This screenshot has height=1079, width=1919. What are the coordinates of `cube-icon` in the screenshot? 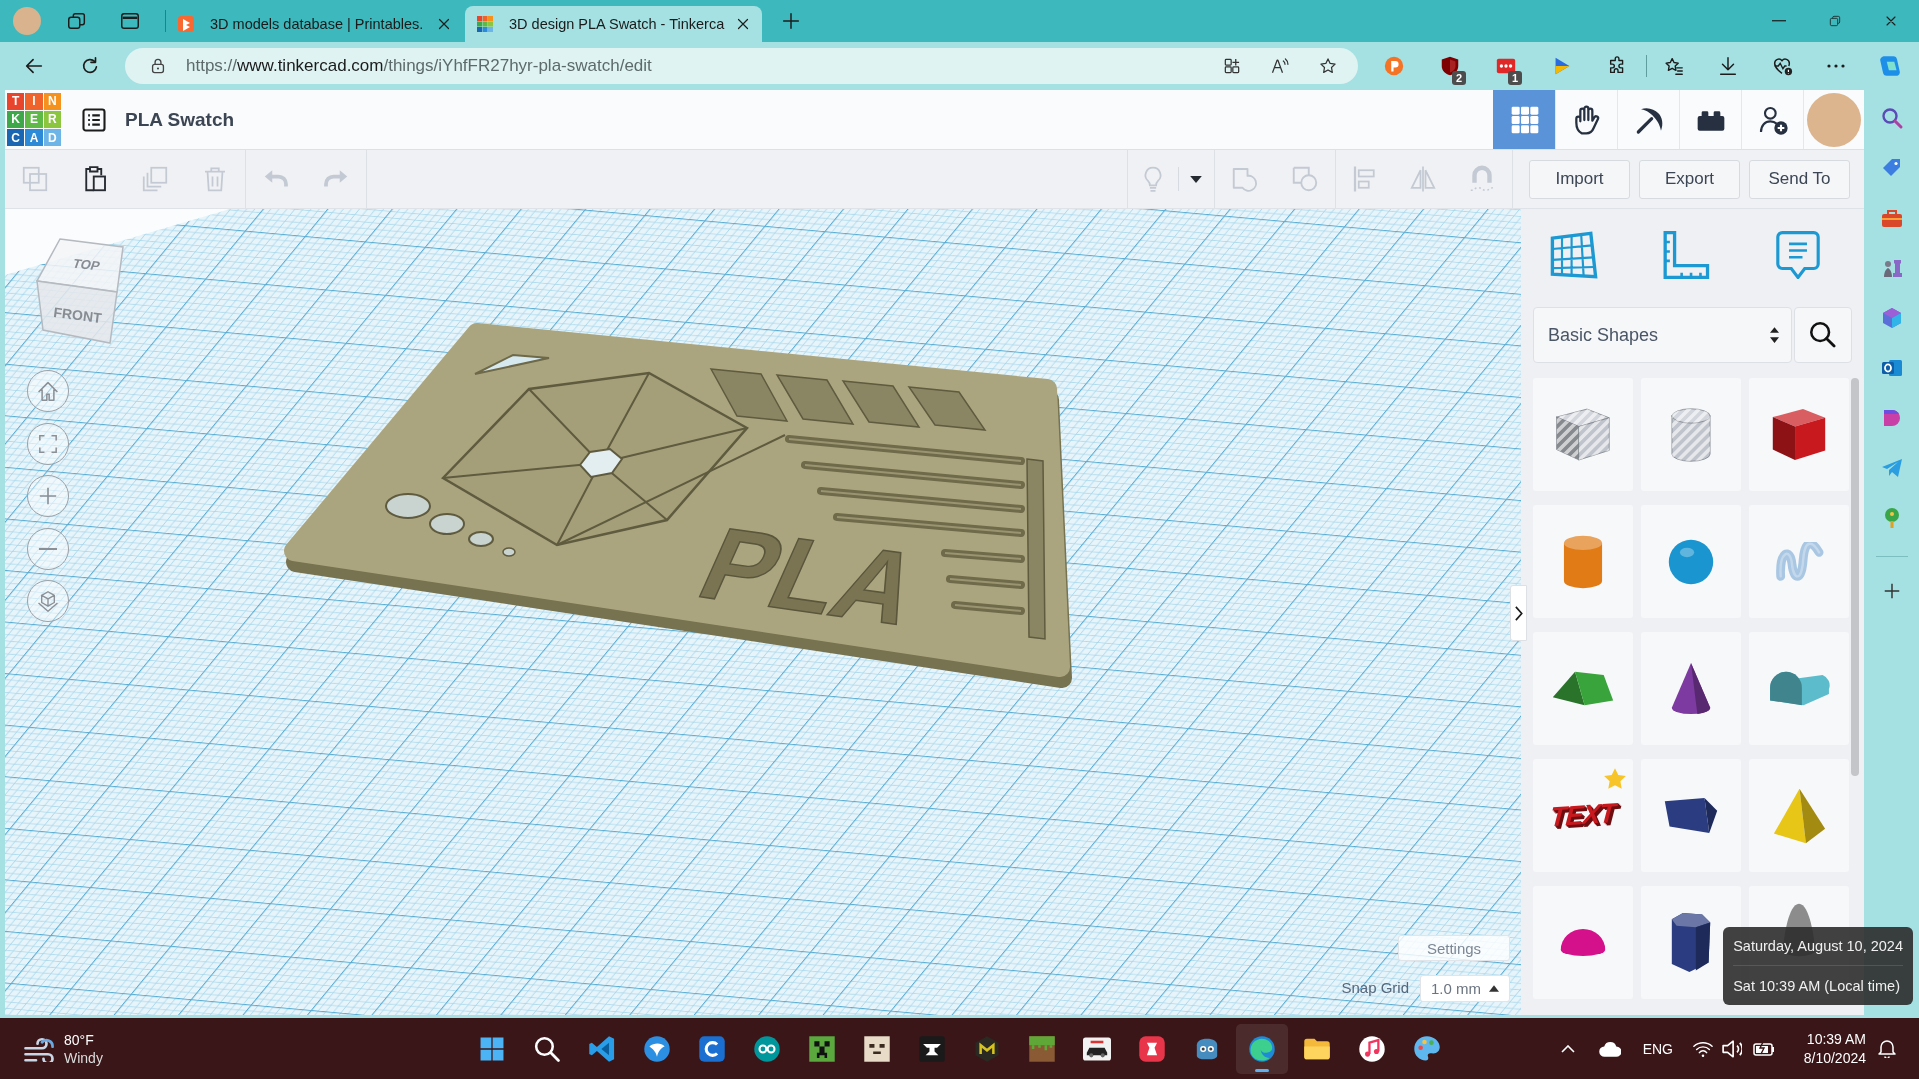 It's located at (48, 601).